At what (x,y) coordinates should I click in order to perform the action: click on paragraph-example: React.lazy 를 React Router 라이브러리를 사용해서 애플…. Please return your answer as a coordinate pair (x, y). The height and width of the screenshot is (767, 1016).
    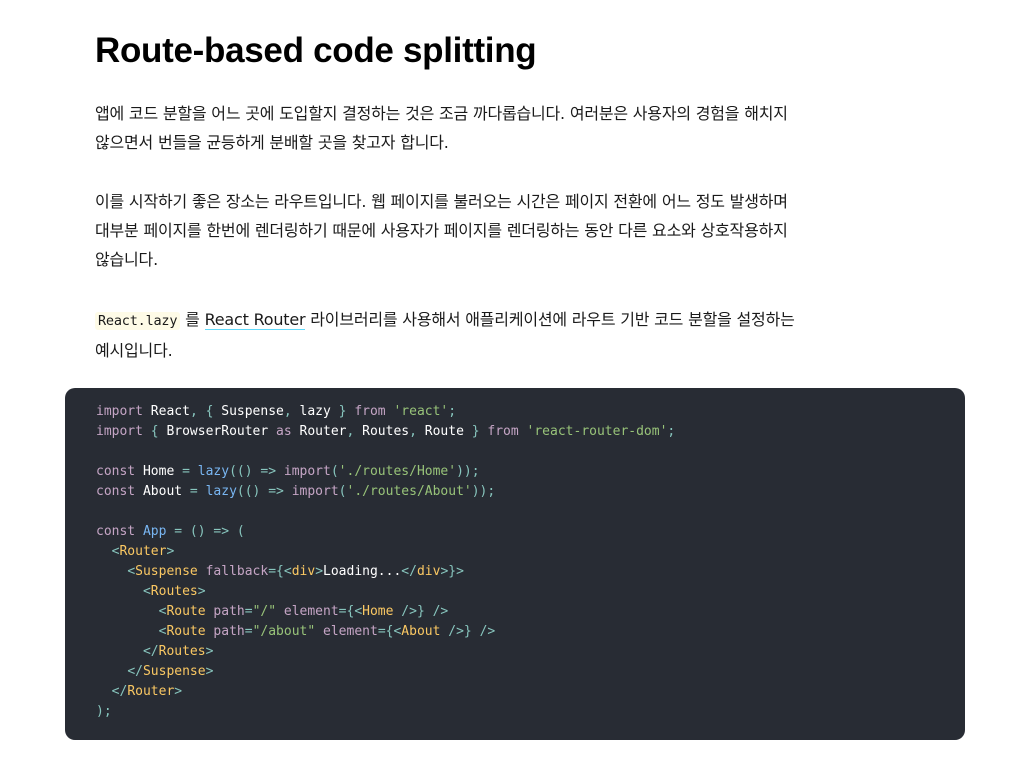
    Looking at the image, I should click on (451, 335).